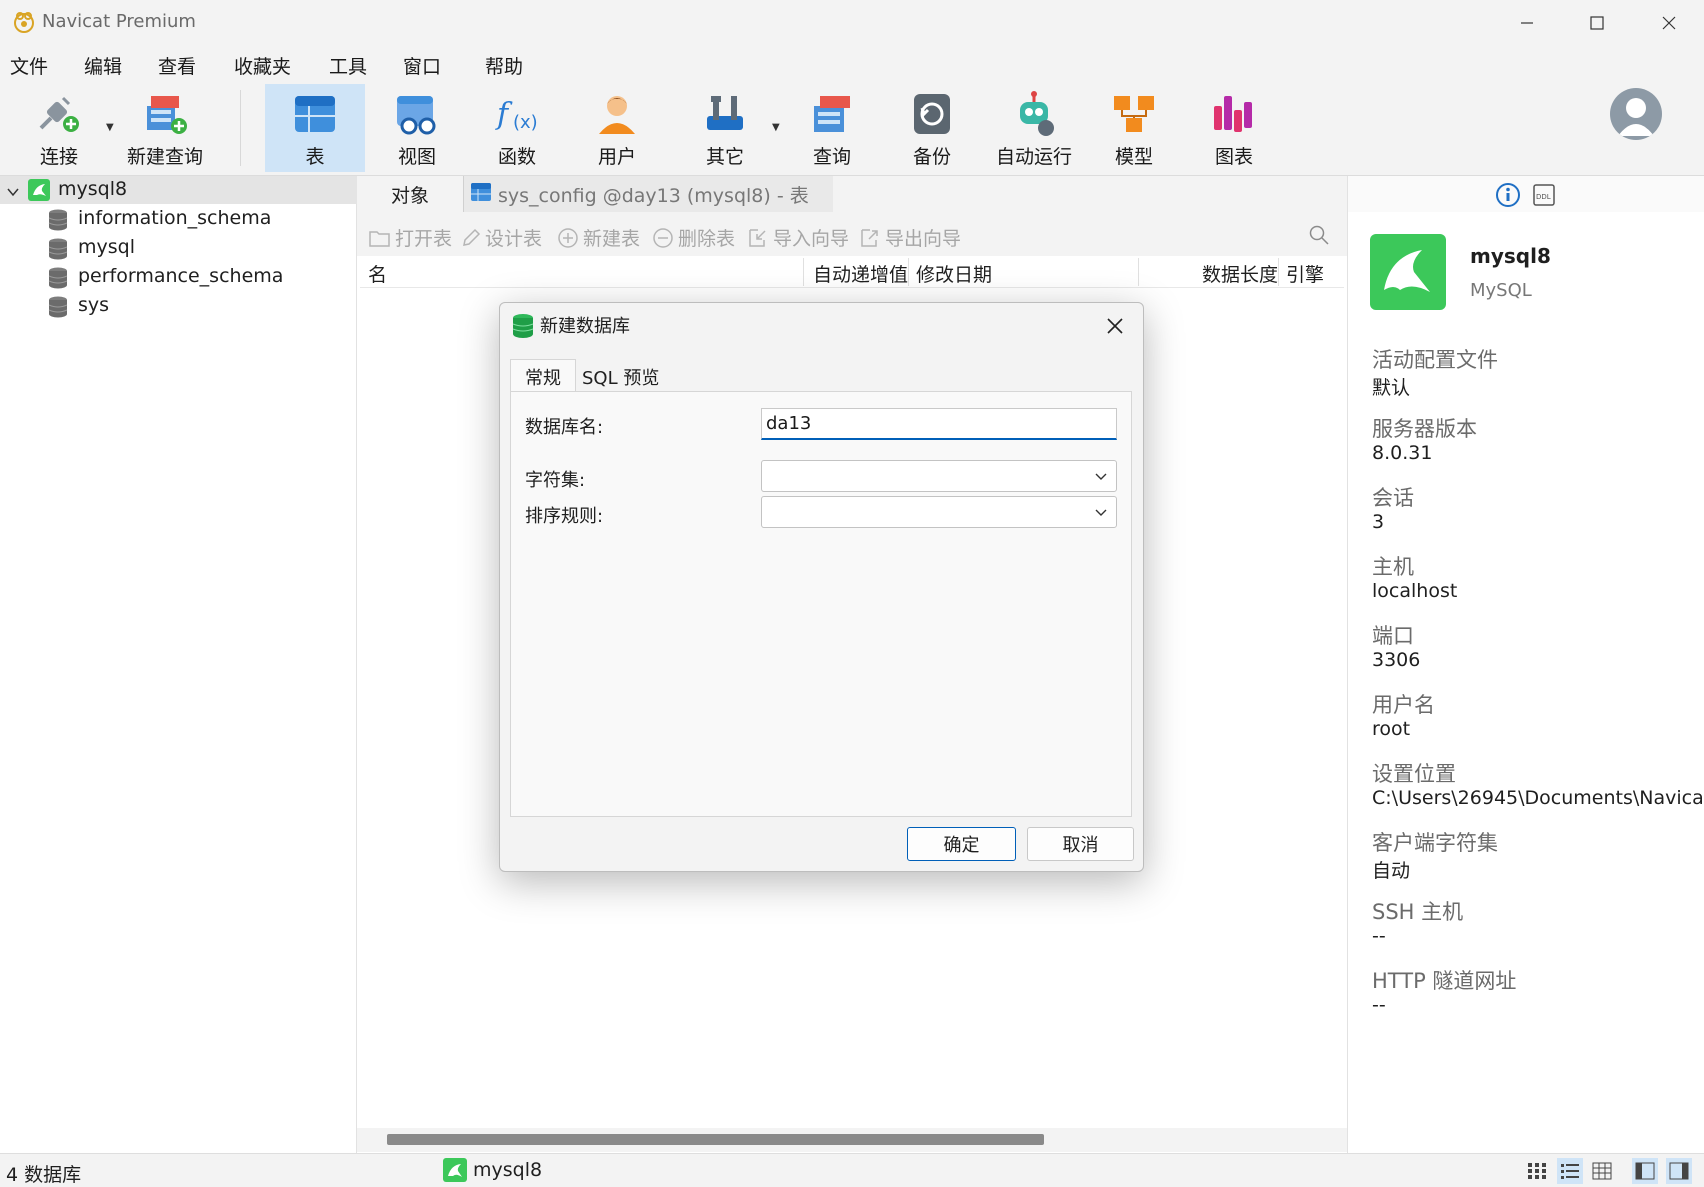 The image size is (1704, 1187). I want to click on info-panel-toolbar: DDL, so click(1526, 194).